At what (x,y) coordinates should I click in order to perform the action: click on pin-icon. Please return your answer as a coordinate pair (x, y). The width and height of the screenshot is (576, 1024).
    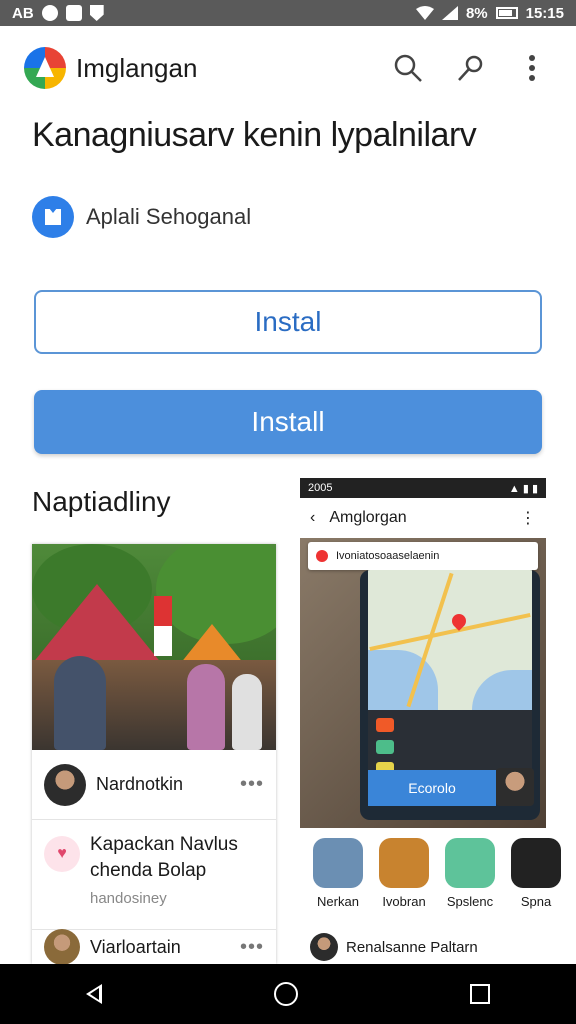
    Looking at the image, I should click on (470, 68).